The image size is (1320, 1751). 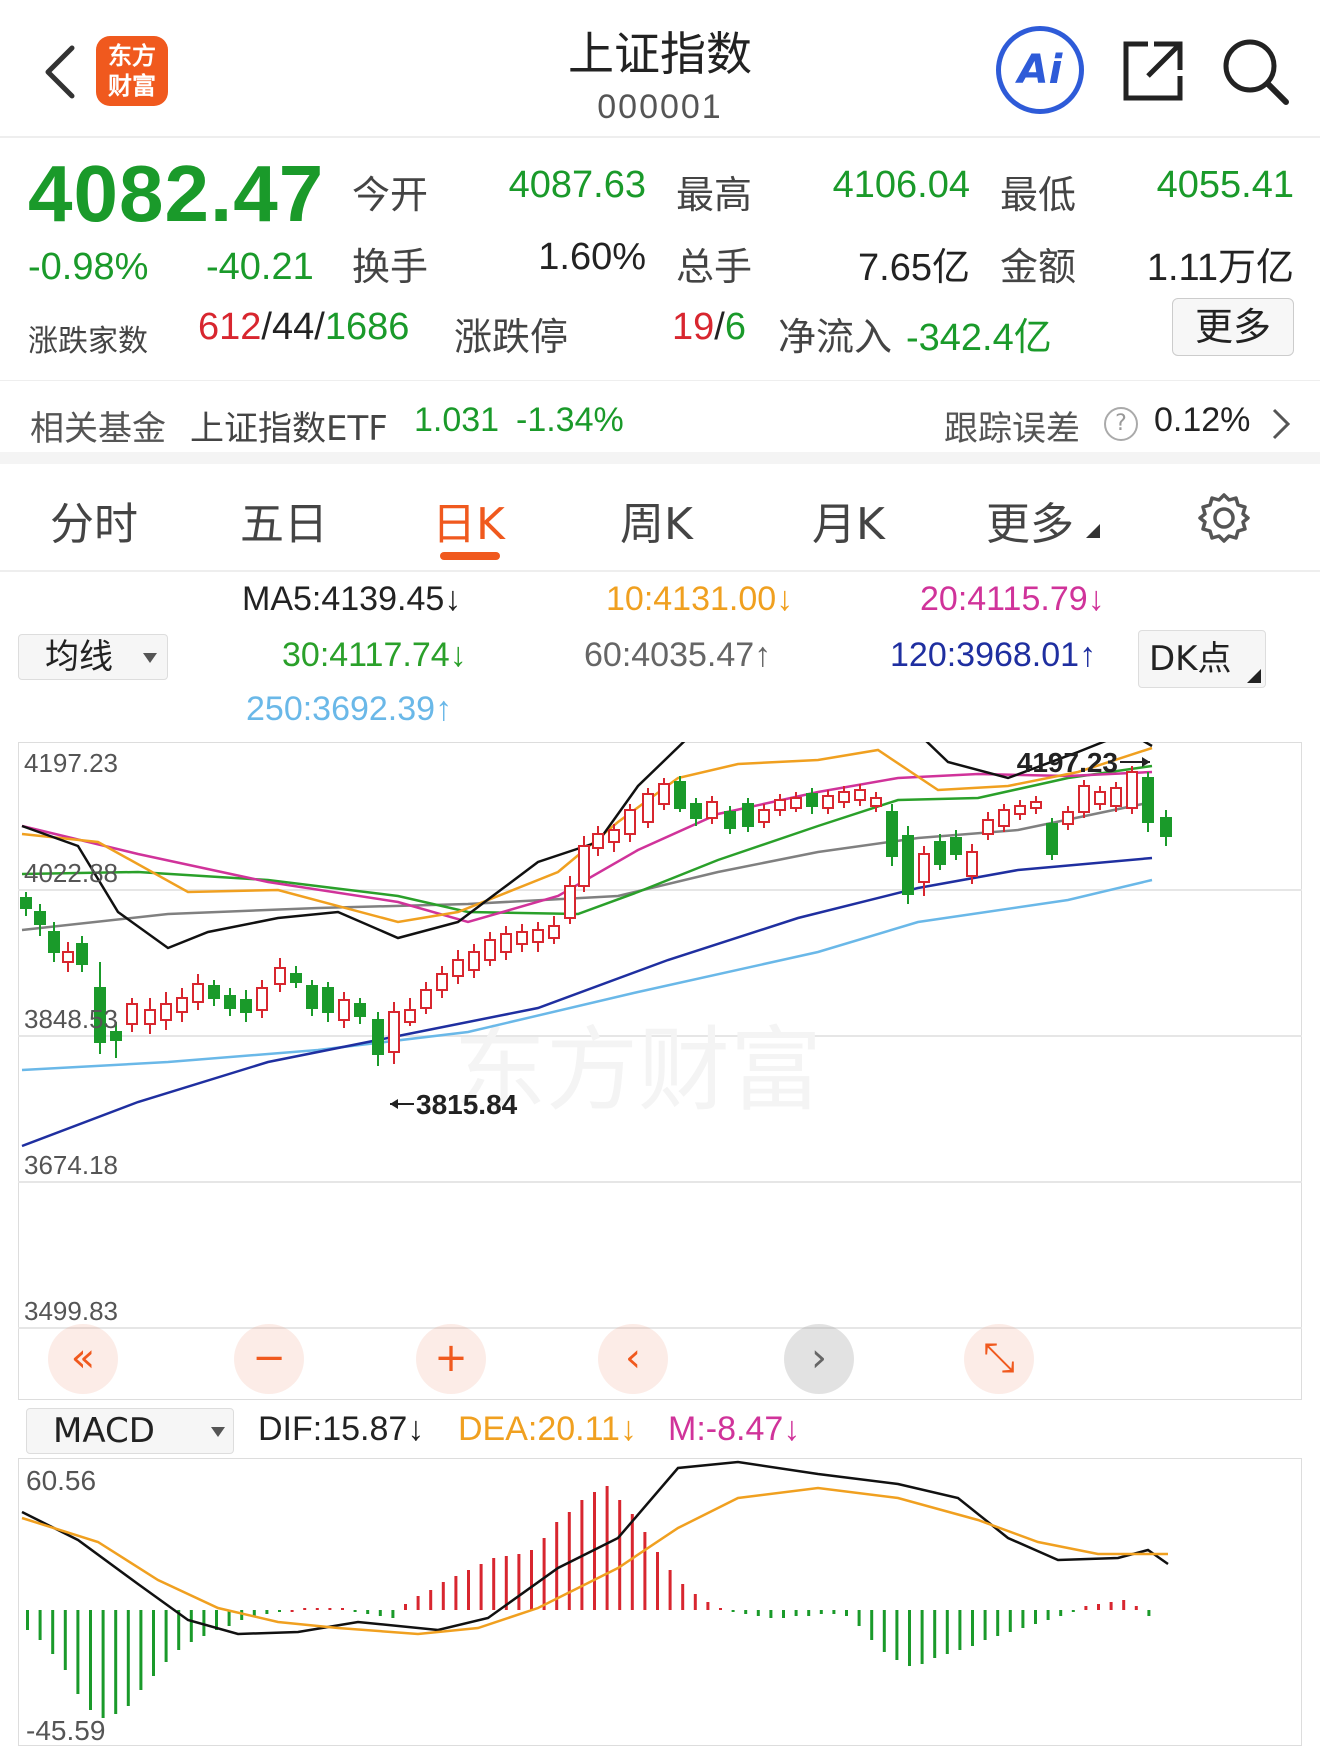 I want to click on amount-value: 1.11万亿, so click(x=1220, y=268).